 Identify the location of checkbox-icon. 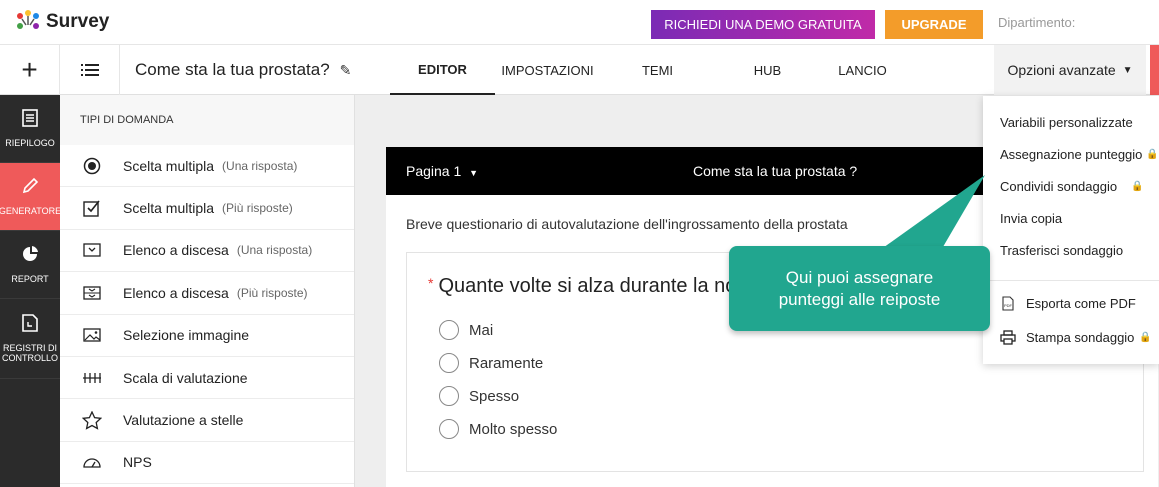
(92, 208).